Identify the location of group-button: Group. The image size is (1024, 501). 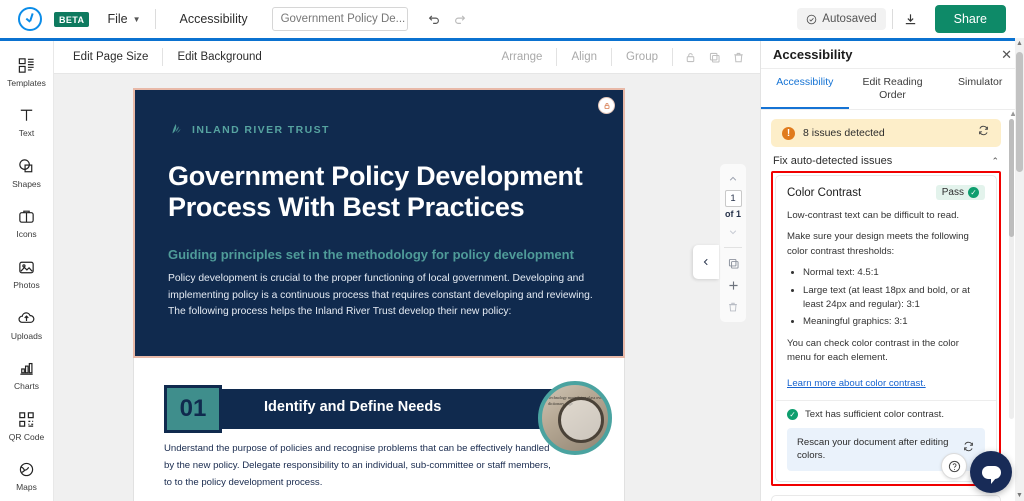
(642, 57).